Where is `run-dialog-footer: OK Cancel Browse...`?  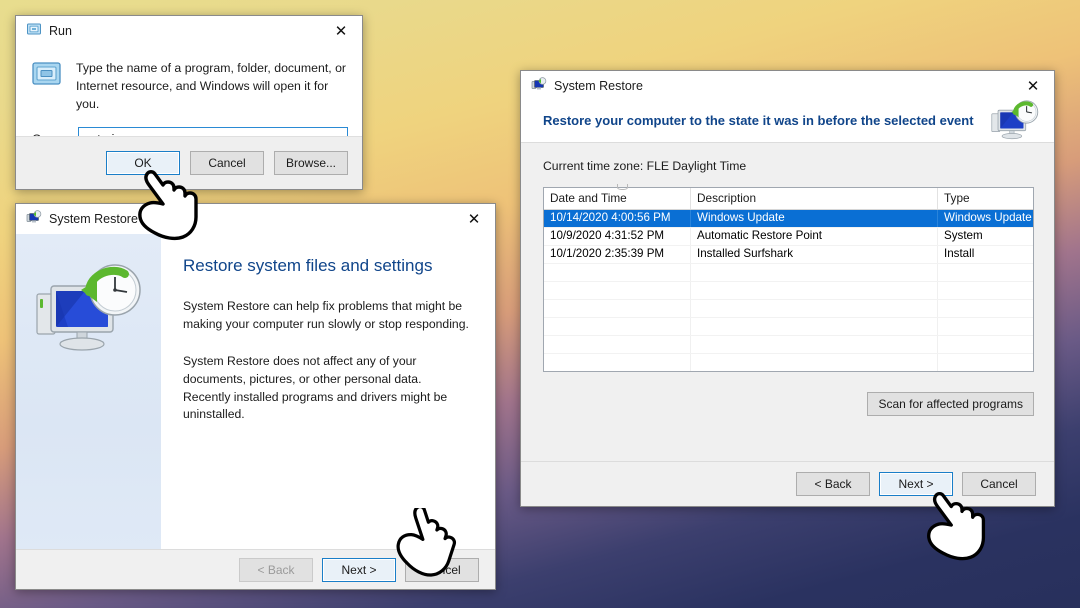
run-dialog-footer: OK Cancel Browse... is located at coordinates (189, 162).